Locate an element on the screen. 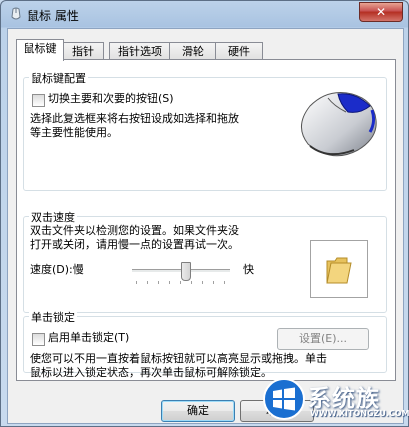 The width and height of the screenshot is (409, 427). watermark-brand: 系统族 is located at coordinates (344, 399).